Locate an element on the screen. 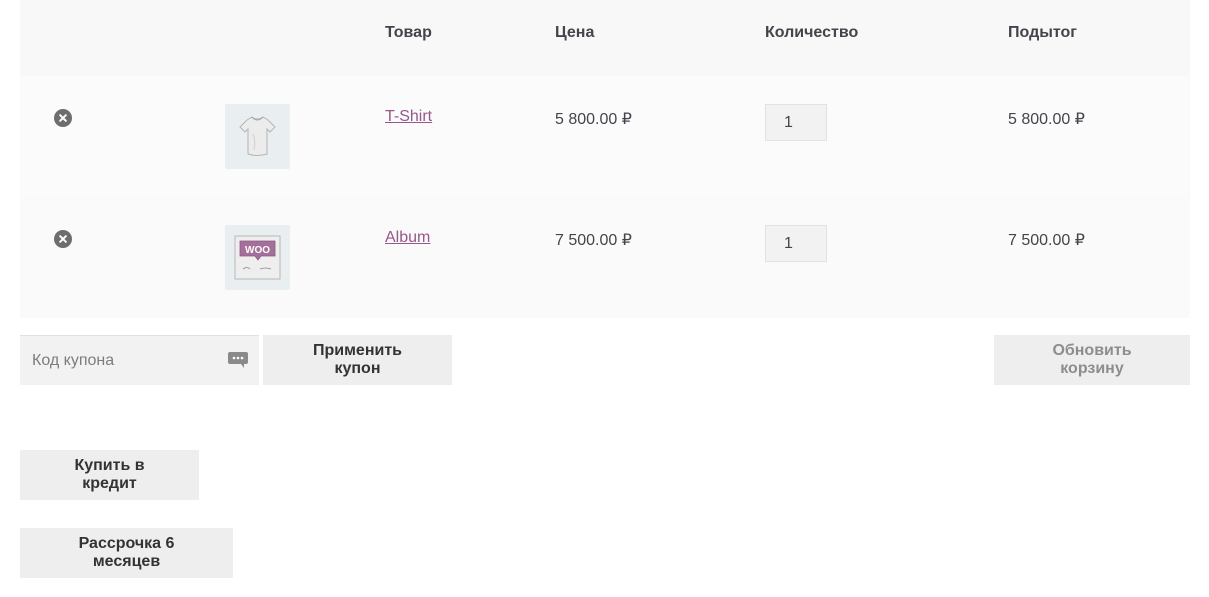  subtotal-value: 7 500.00 ₽ is located at coordinates (1046, 240).